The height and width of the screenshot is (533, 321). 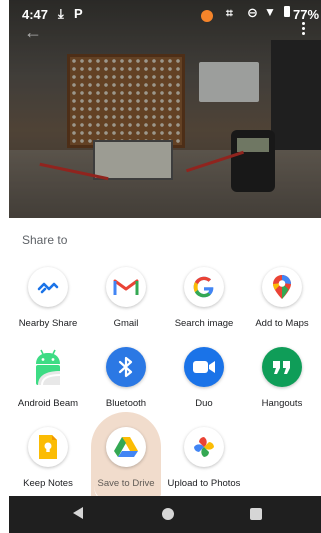 I want to click on share-target-android-beam: Android Beam, so click(x=48, y=384).